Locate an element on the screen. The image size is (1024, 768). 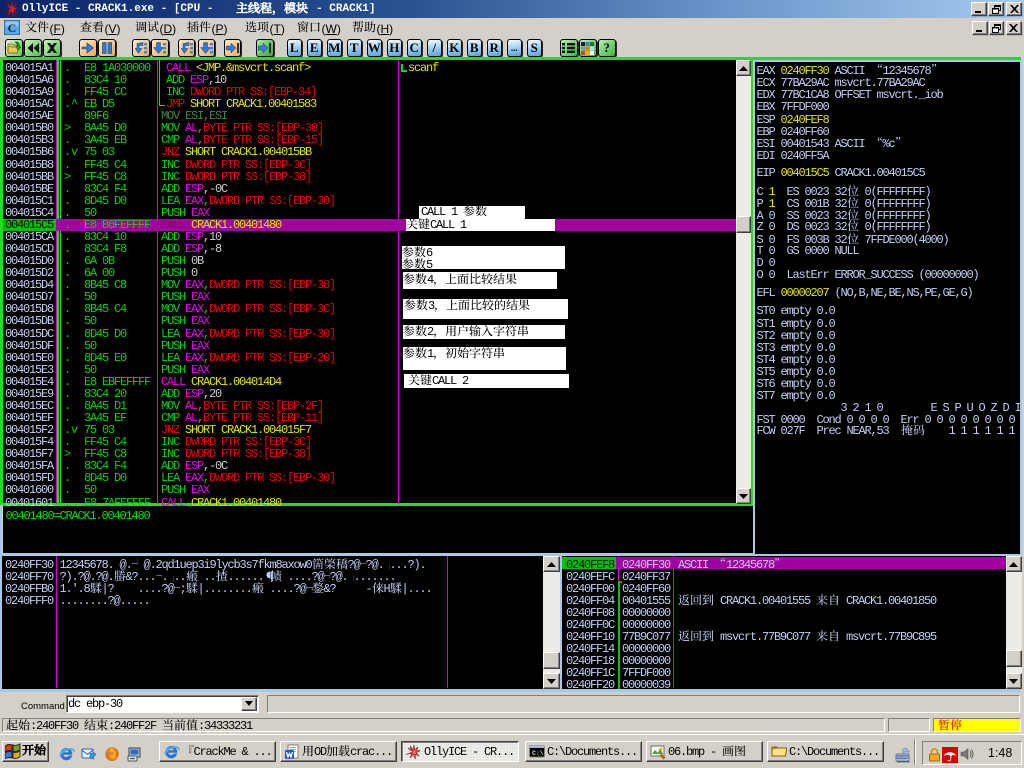
svg-text: C:\ is located at coordinates (538, 753).